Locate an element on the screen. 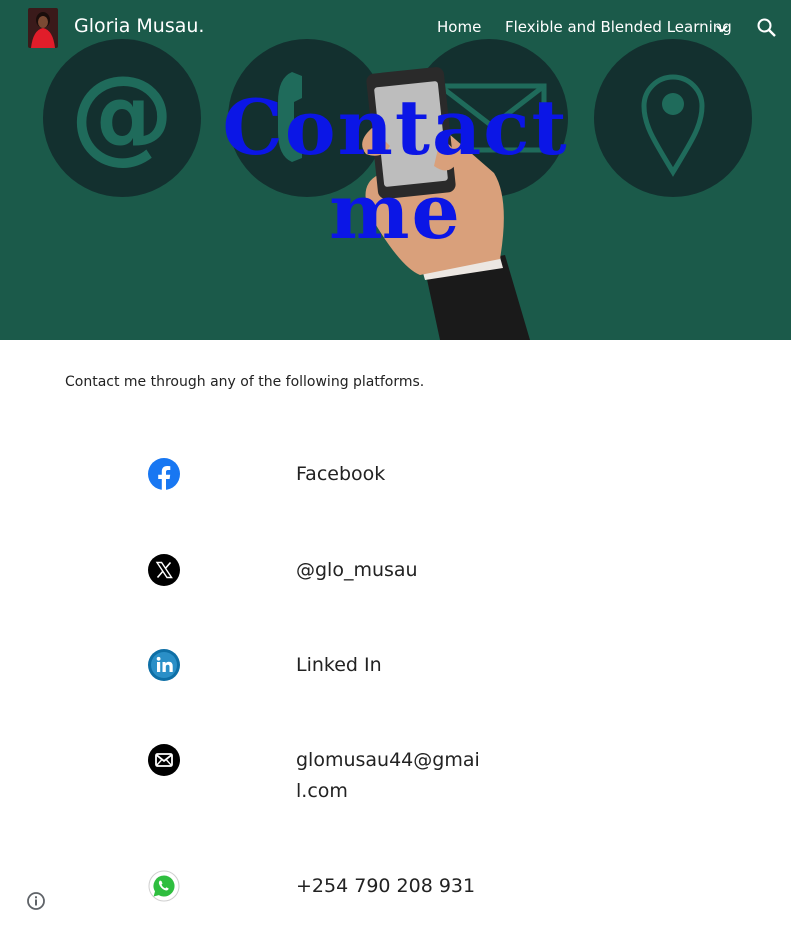 This screenshot has width=791, height=935. nav-home-link: Home is located at coordinates (459, 27).